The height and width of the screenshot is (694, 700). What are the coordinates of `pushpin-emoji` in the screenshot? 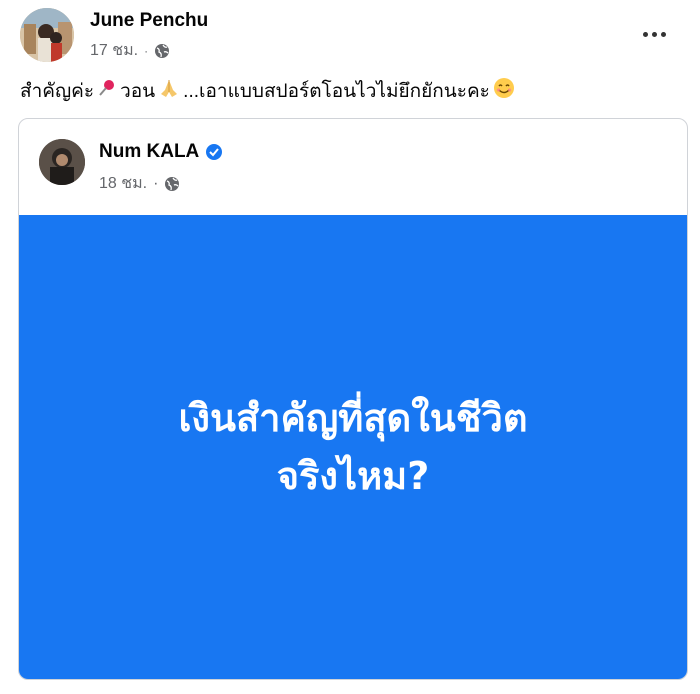 It's located at (107, 91).